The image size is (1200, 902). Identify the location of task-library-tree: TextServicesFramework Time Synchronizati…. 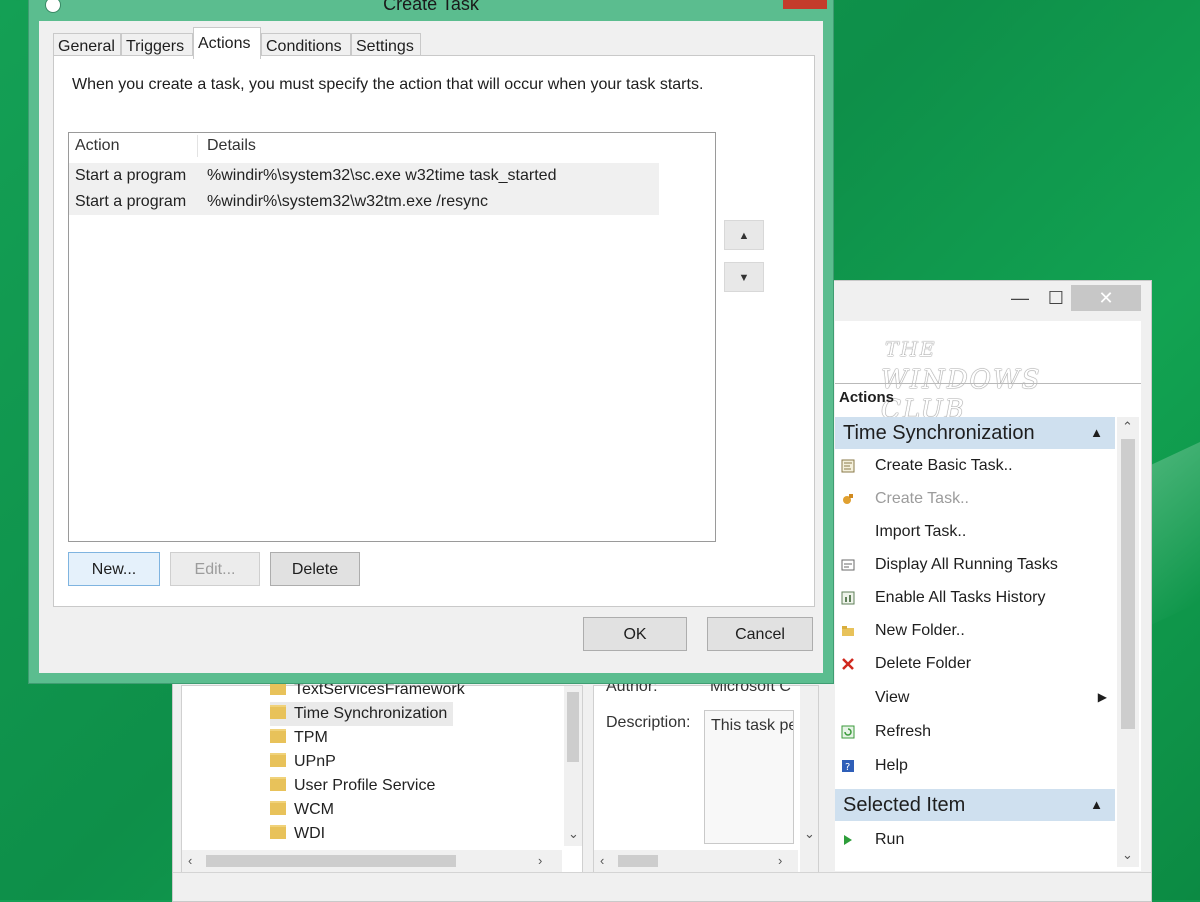
(382, 777).